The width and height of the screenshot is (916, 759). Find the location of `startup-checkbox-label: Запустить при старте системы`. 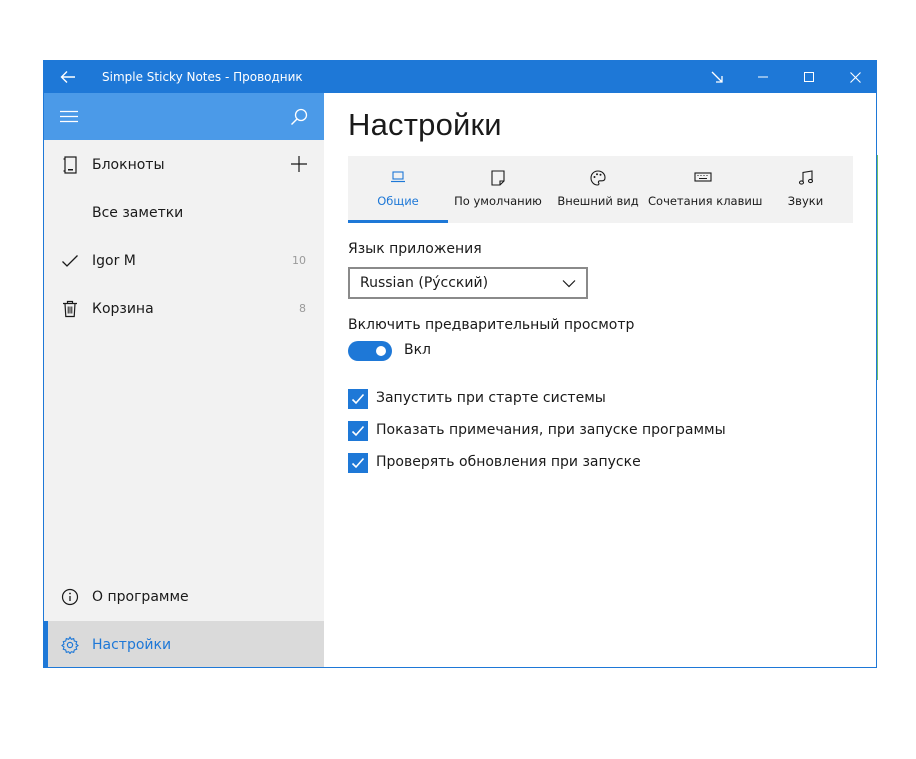

startup-checkbox-label: Запустить при старте системы is located at coordinates (491, 398).